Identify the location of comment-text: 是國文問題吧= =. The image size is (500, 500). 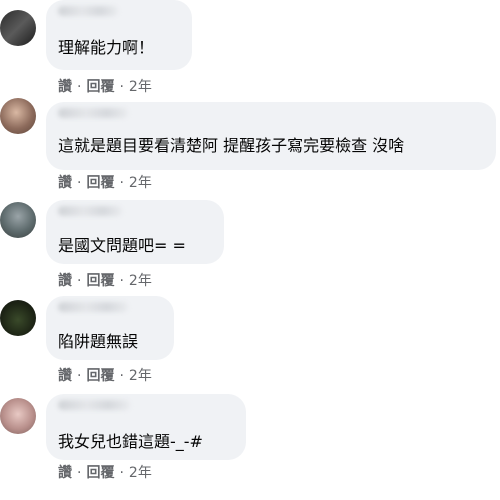
(122, 245).